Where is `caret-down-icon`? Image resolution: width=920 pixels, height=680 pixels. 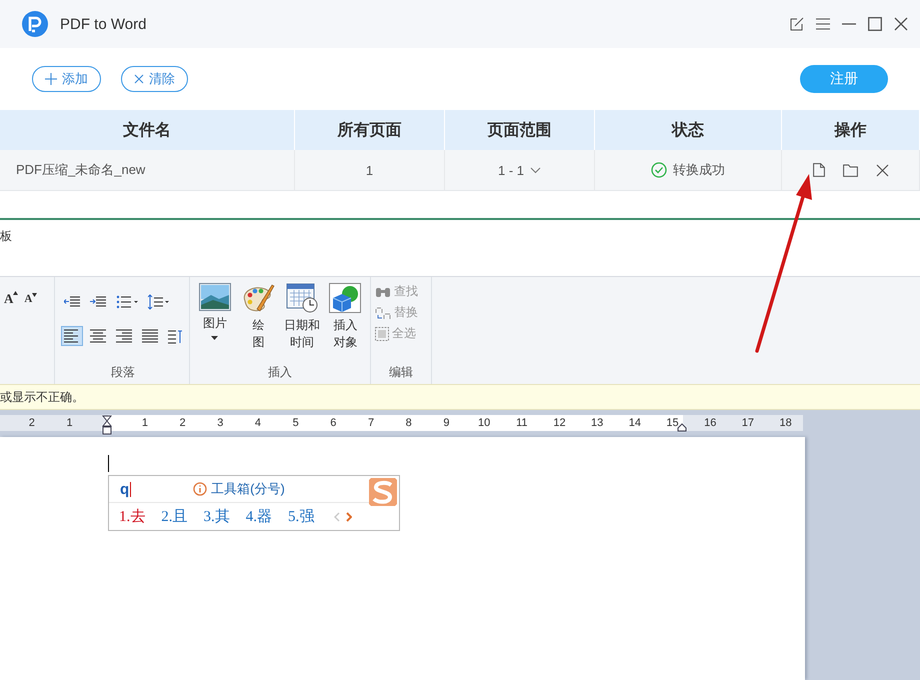
caret-down-icon is located at coordinates (35, 295).